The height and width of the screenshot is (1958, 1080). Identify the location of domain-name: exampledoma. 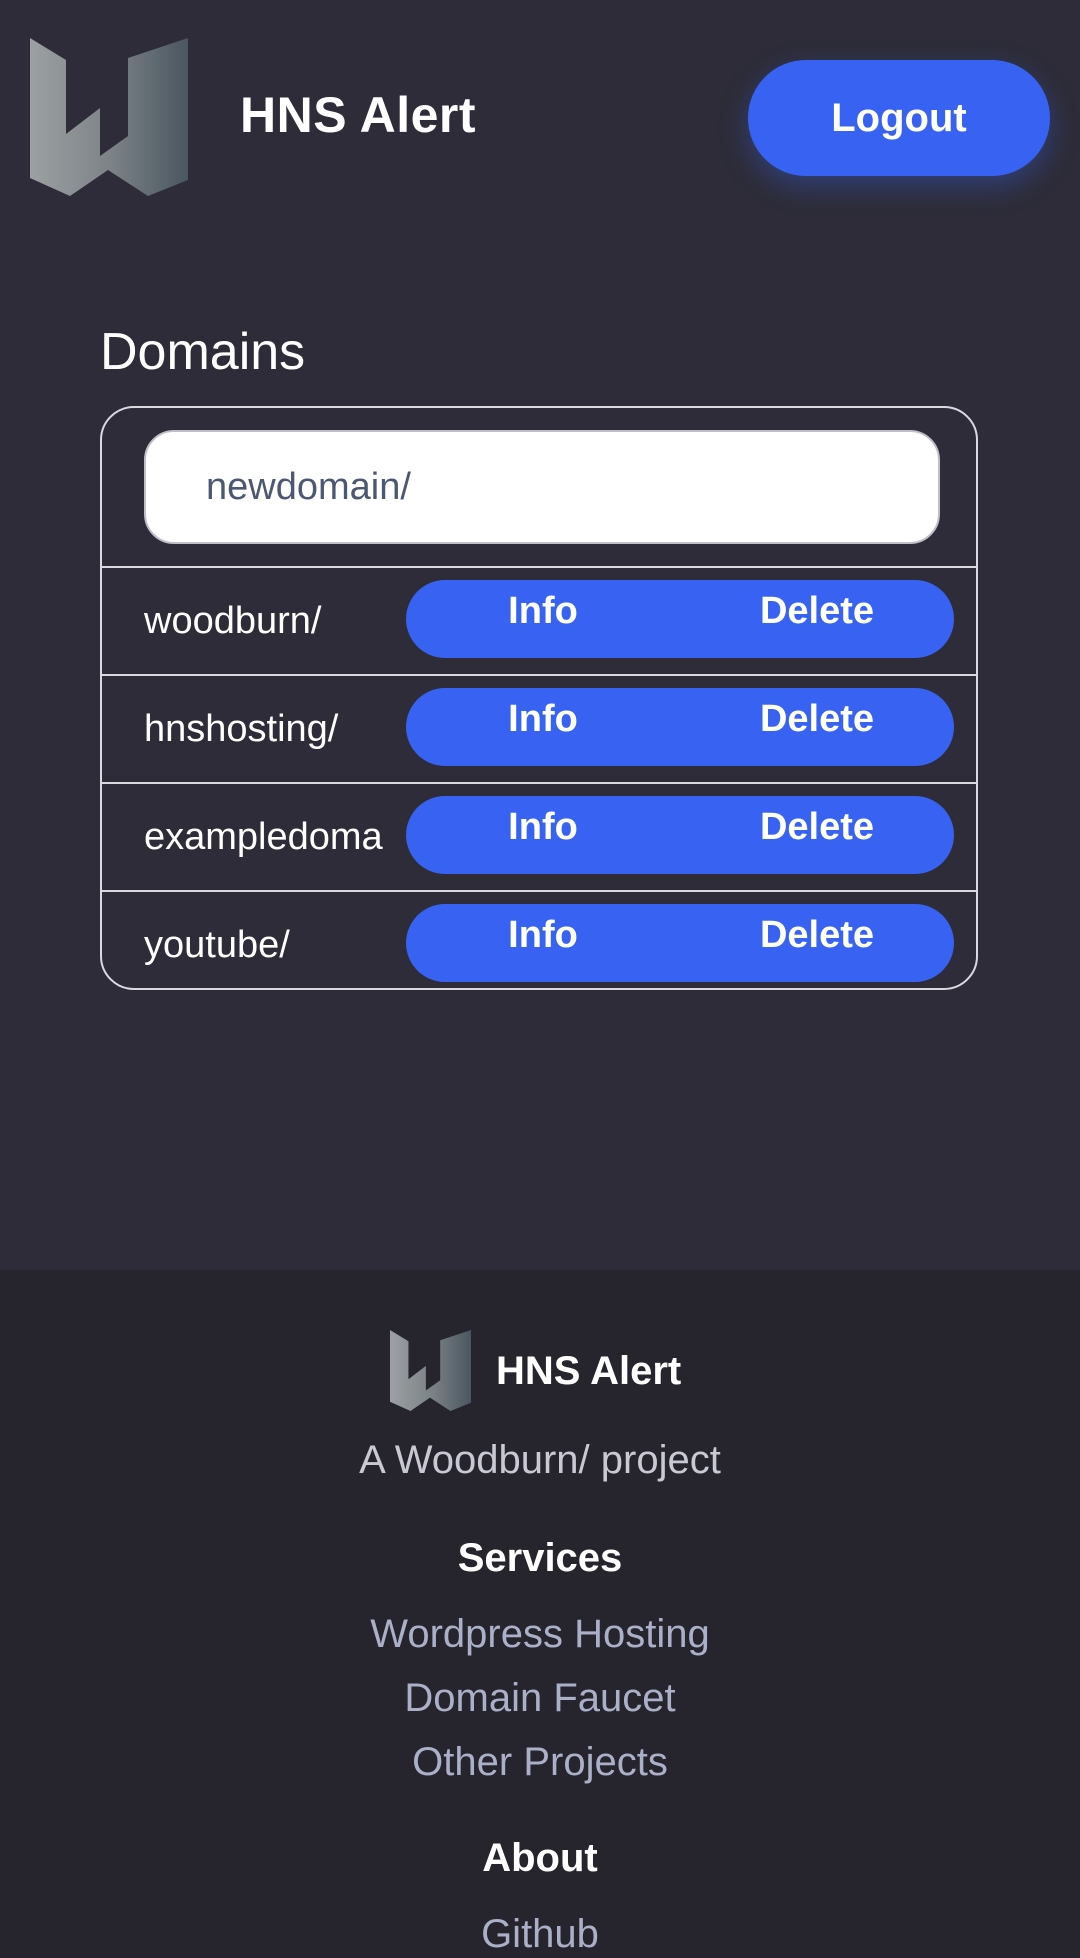
(263, 837).